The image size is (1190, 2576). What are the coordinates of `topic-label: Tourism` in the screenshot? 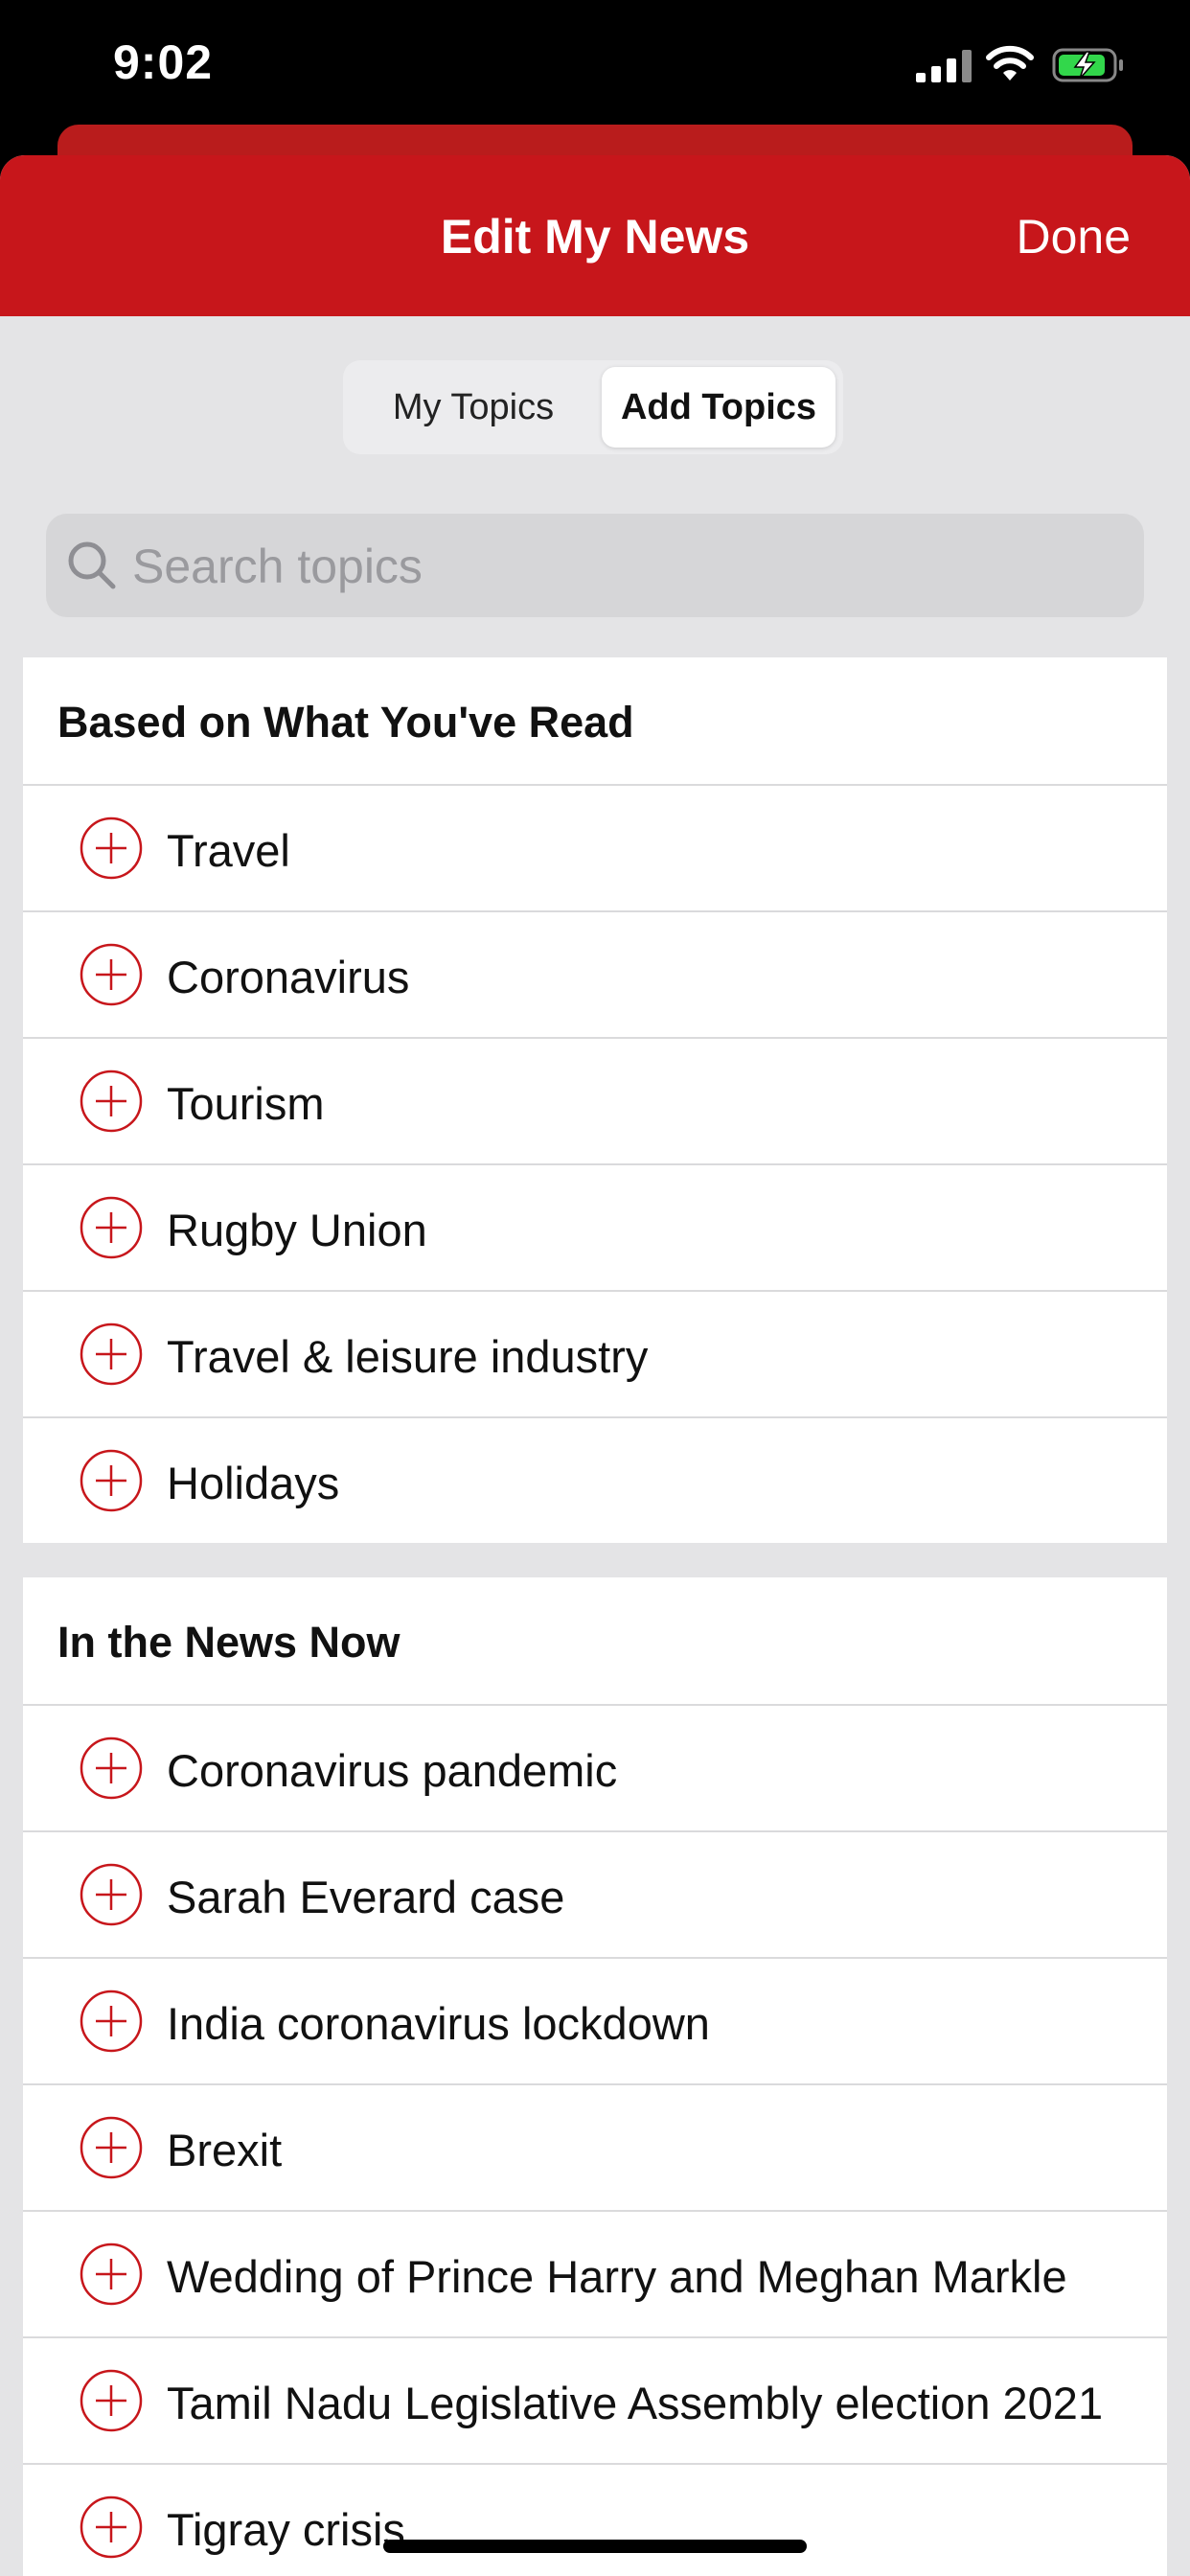 It's located at (246, 1103).